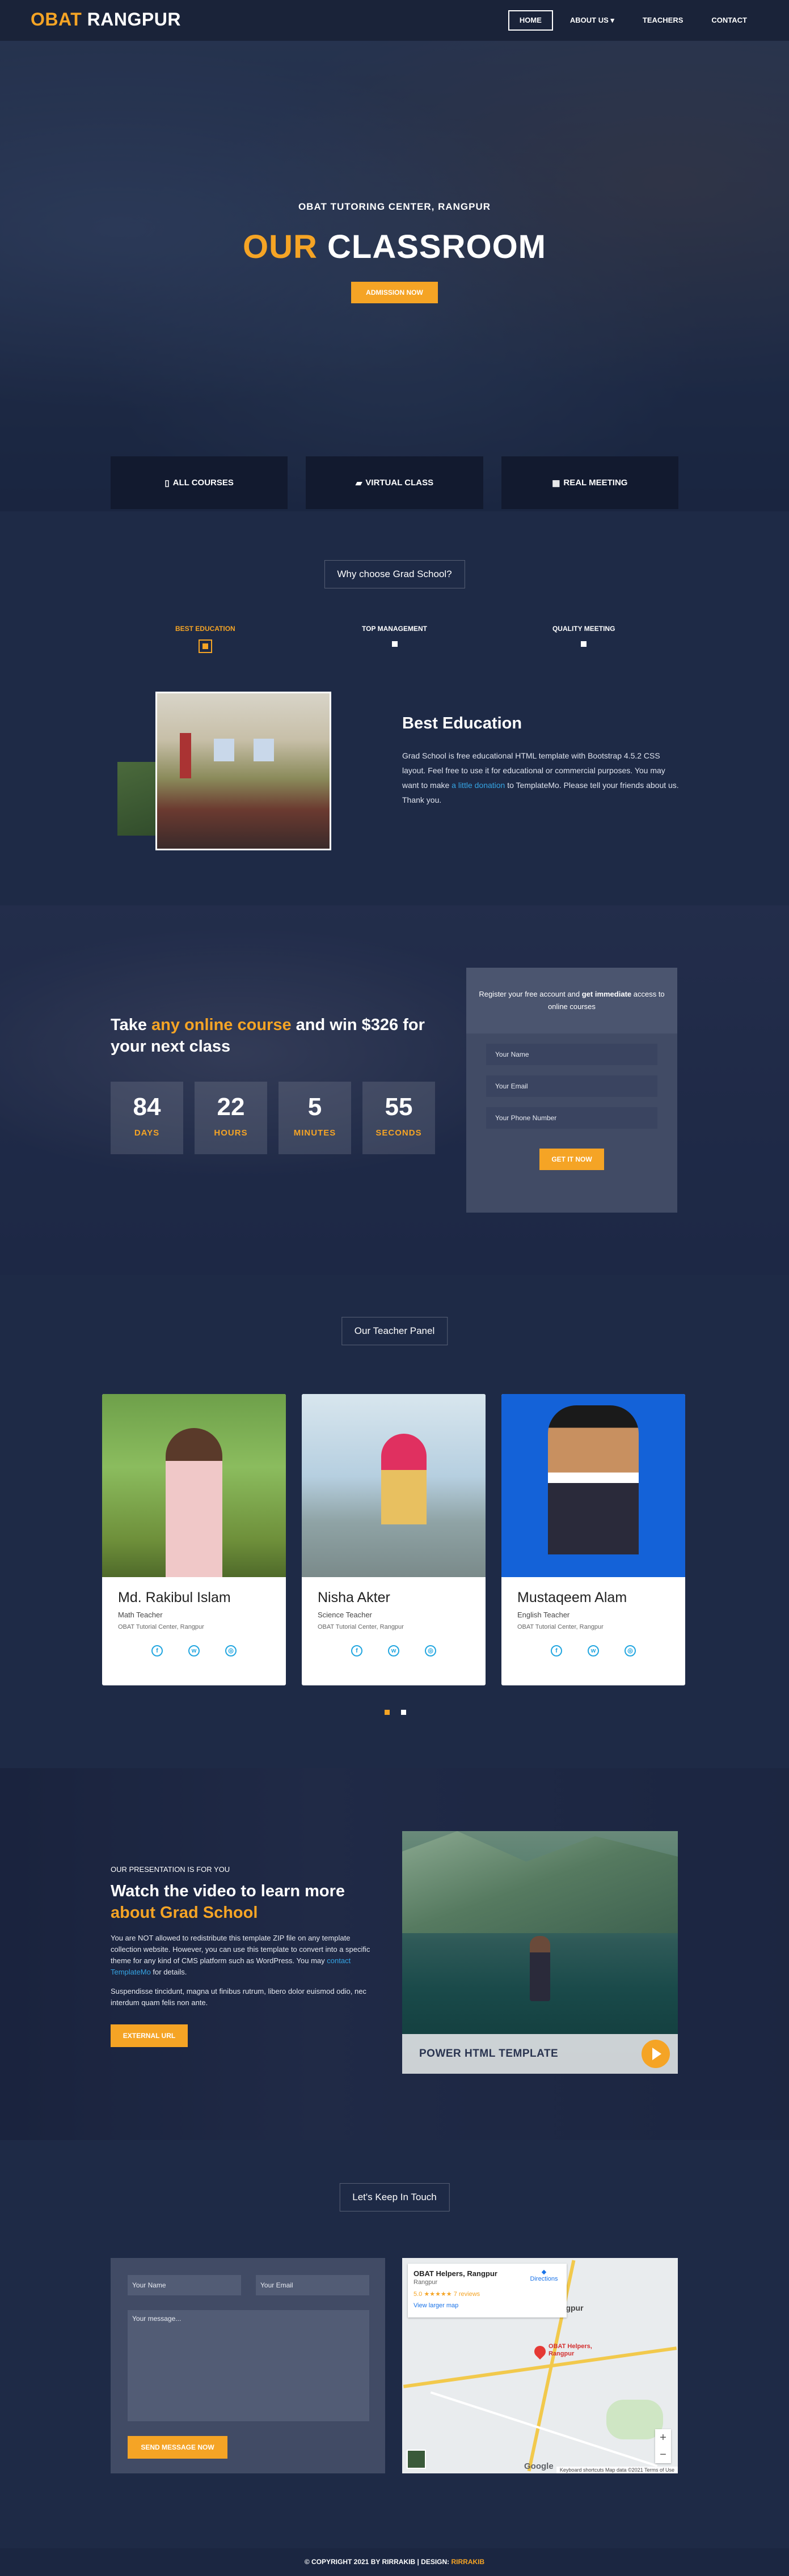 This screenshot has height=2576, width=789. What do you see at coordinates (589, 483) in the screenshot?
I see `feature-real-meeting: ▦ REAL MEETING` at bounding box center [589, 483].